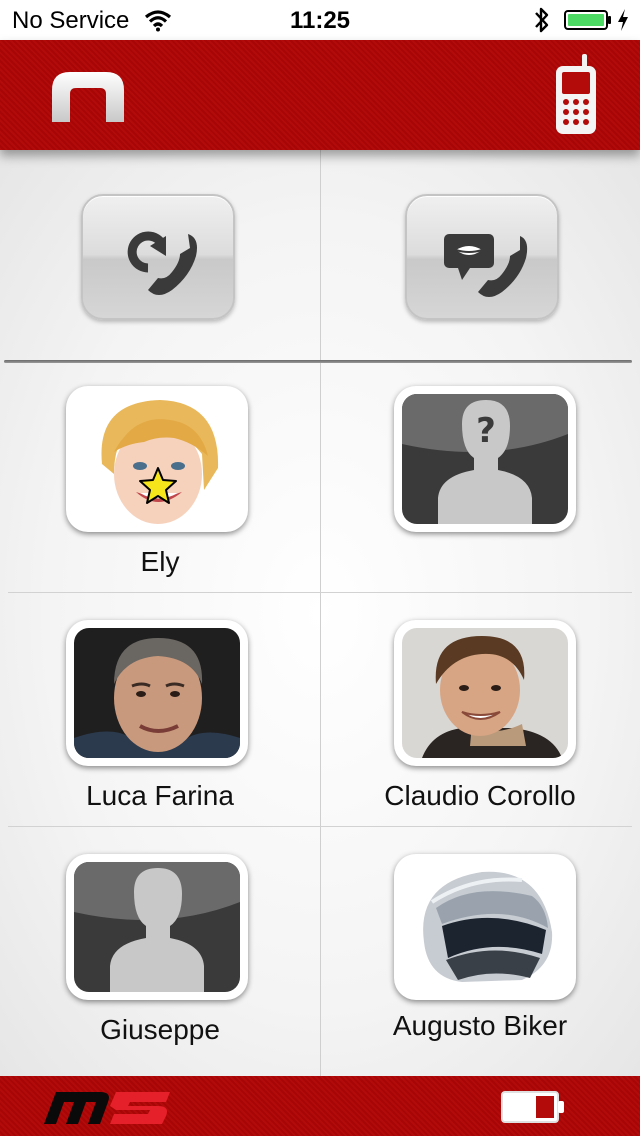 The height and width of the screenshot is (1136, 640). What do you see at coordinates (623, 20) in the screenshot?
I see `charging-icon` at bounding box center [623, 20].